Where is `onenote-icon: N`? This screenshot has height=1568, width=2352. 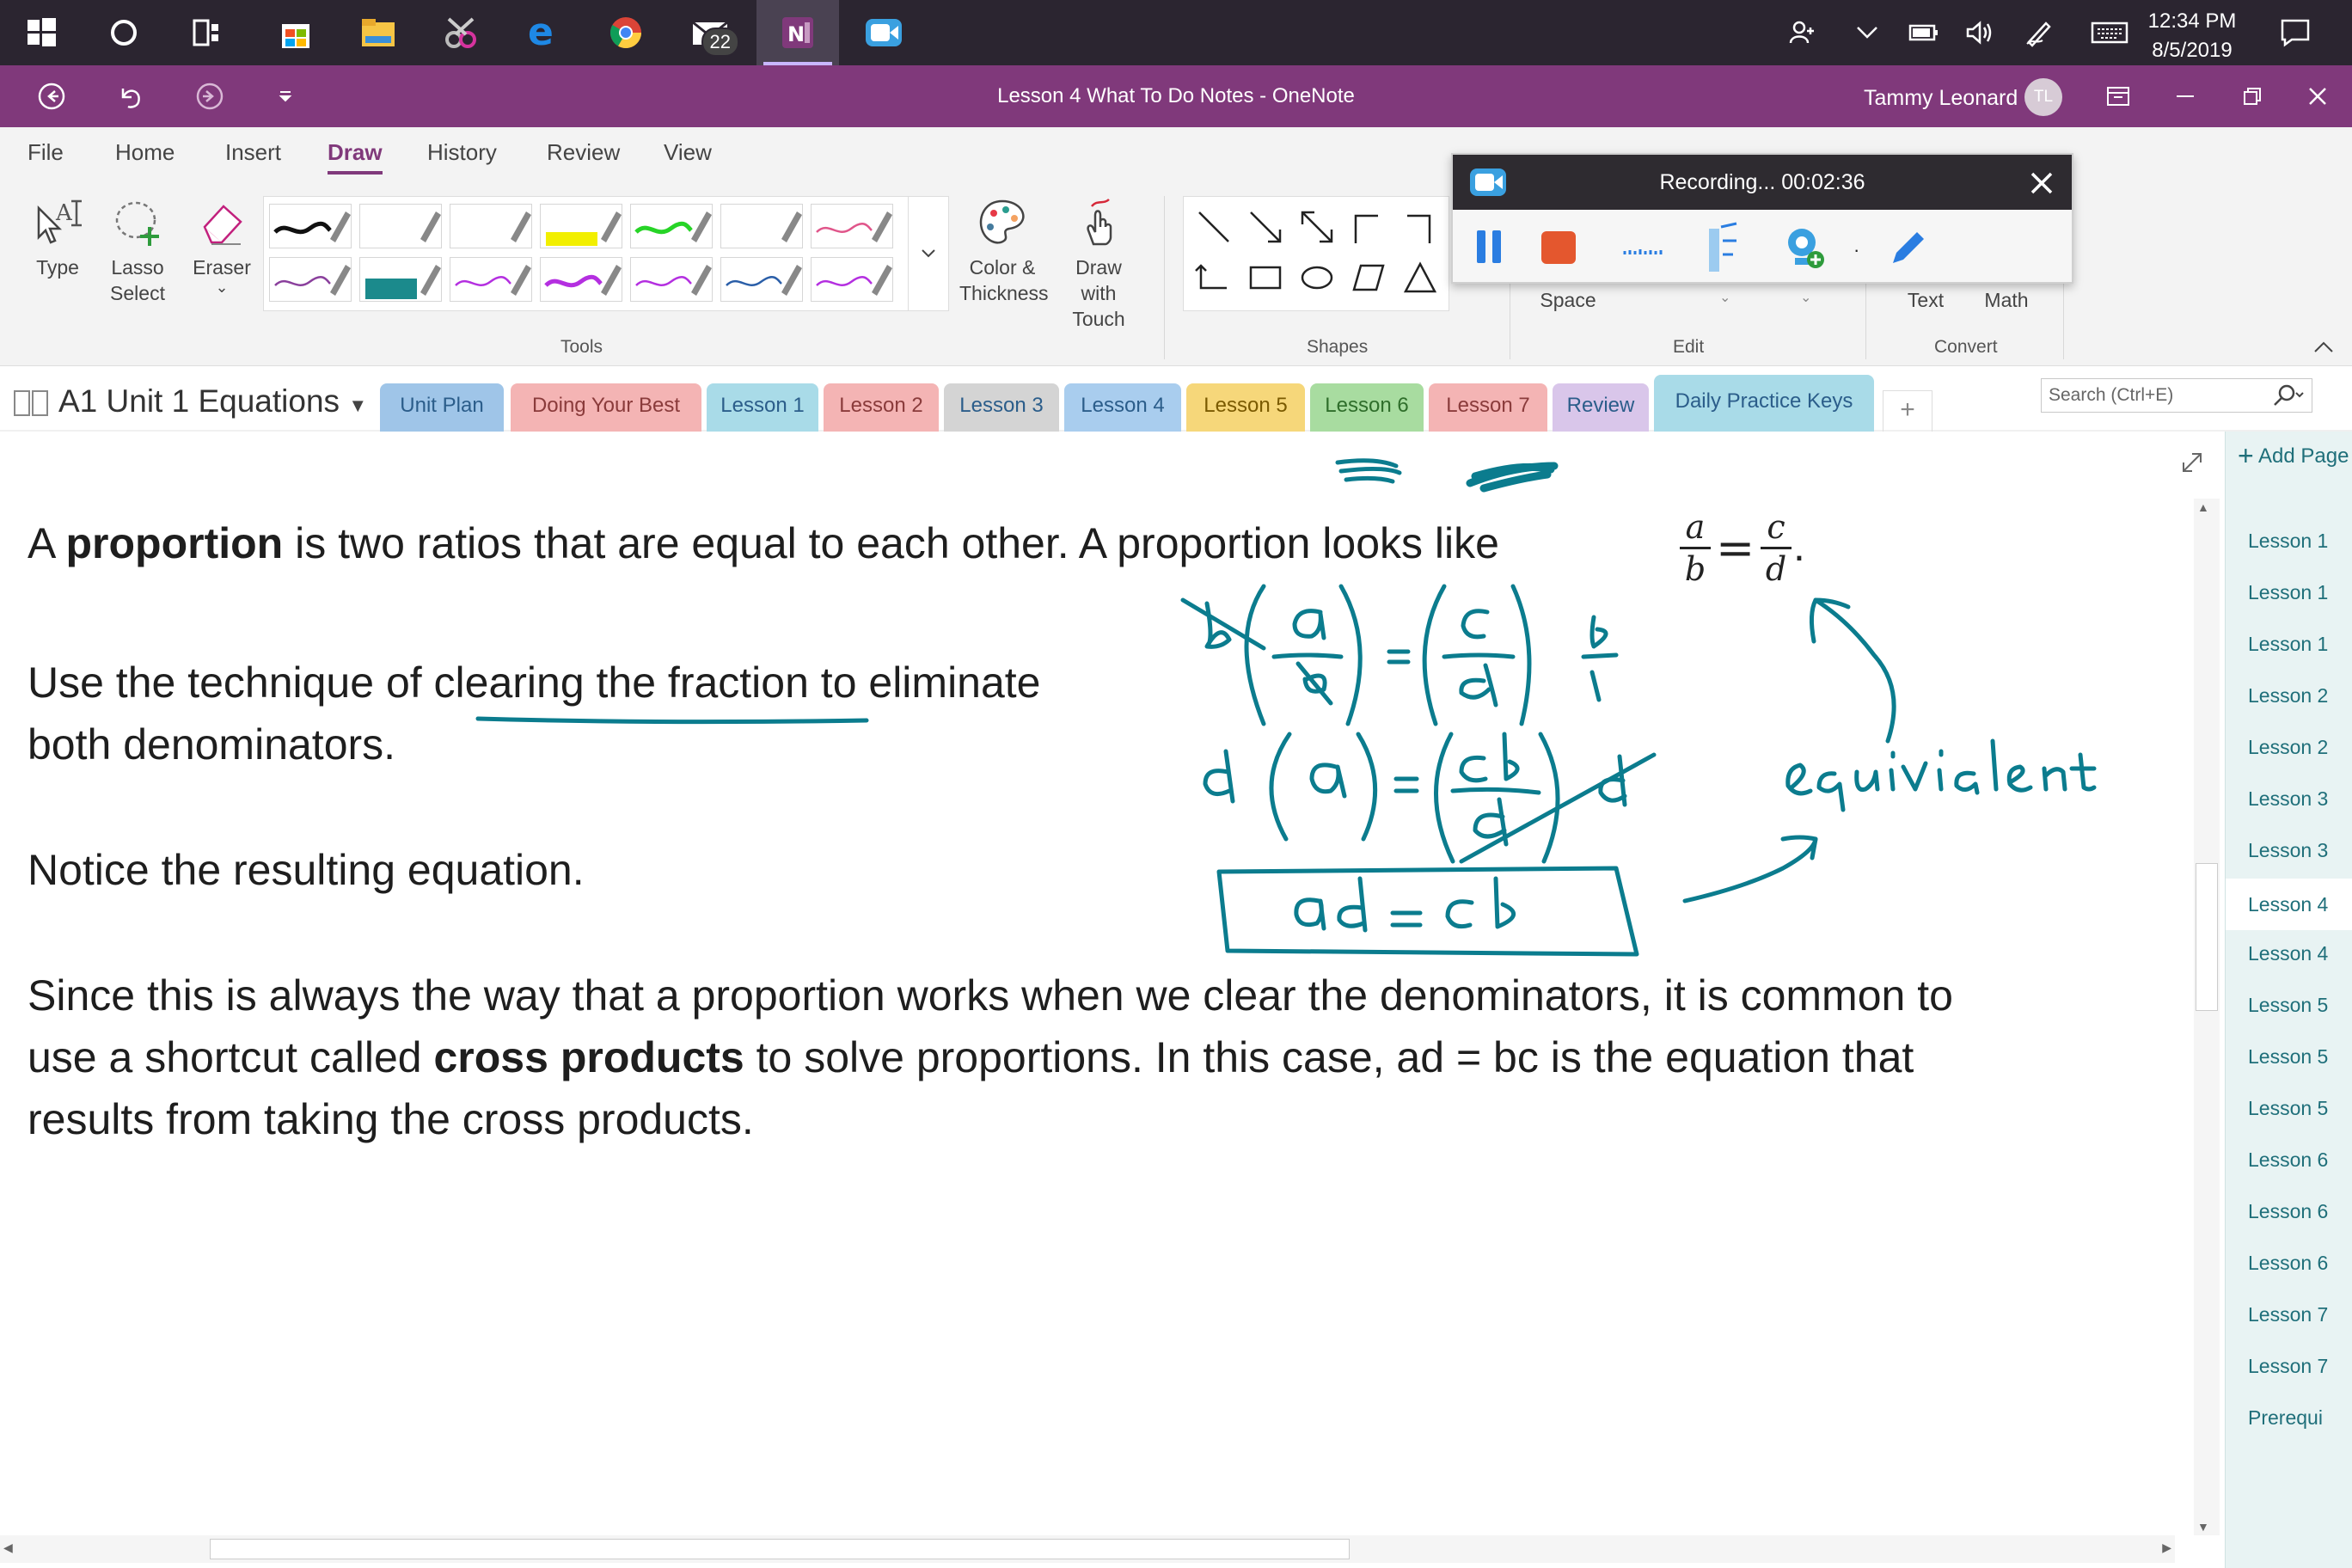
onenote-icon: N is located at coordinates (797, 32).